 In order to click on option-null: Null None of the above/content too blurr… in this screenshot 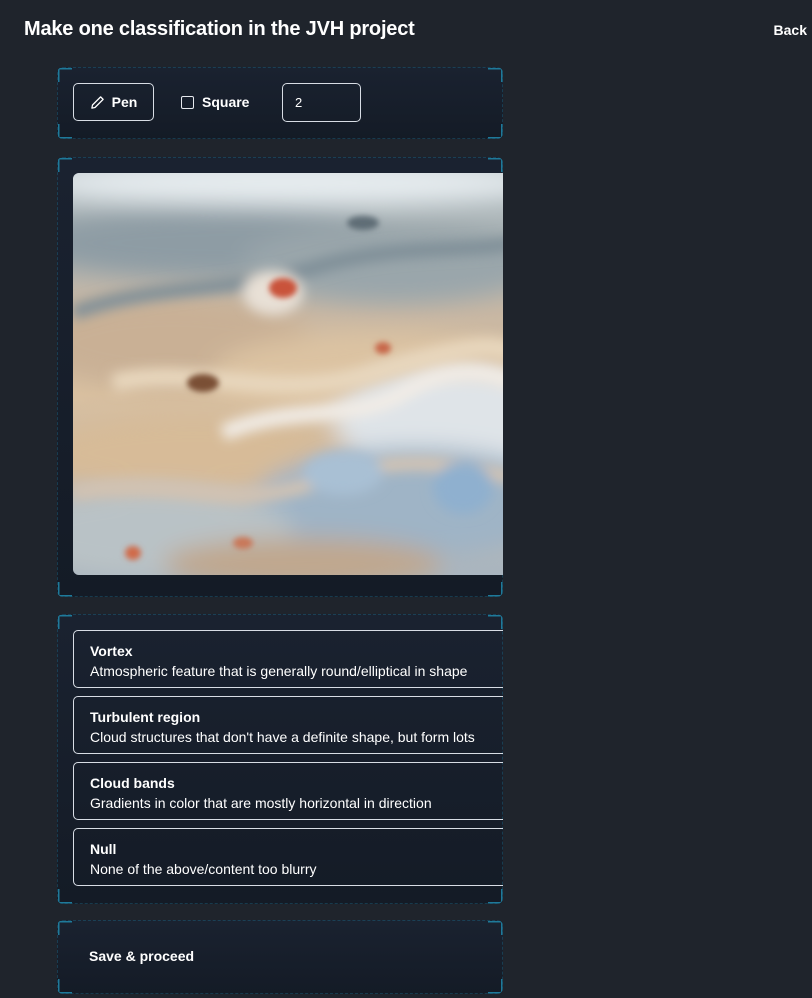, I will do `click(288, 857)`.